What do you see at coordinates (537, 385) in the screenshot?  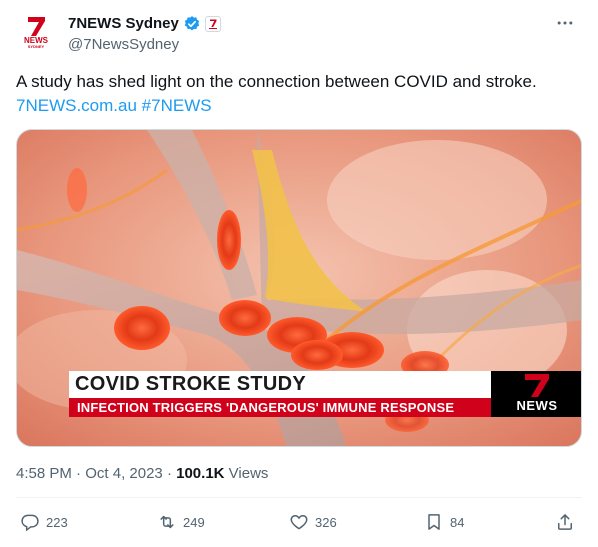 I see `seven-logo-icon` at bounding box center [537, 385].